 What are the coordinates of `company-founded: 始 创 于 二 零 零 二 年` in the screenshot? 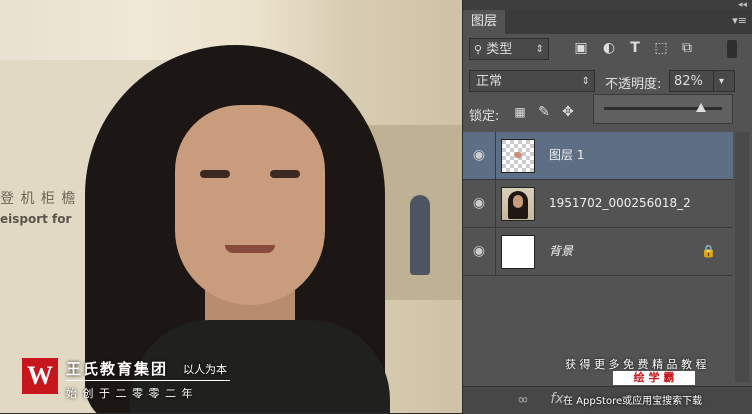 It's located at (130, 393).